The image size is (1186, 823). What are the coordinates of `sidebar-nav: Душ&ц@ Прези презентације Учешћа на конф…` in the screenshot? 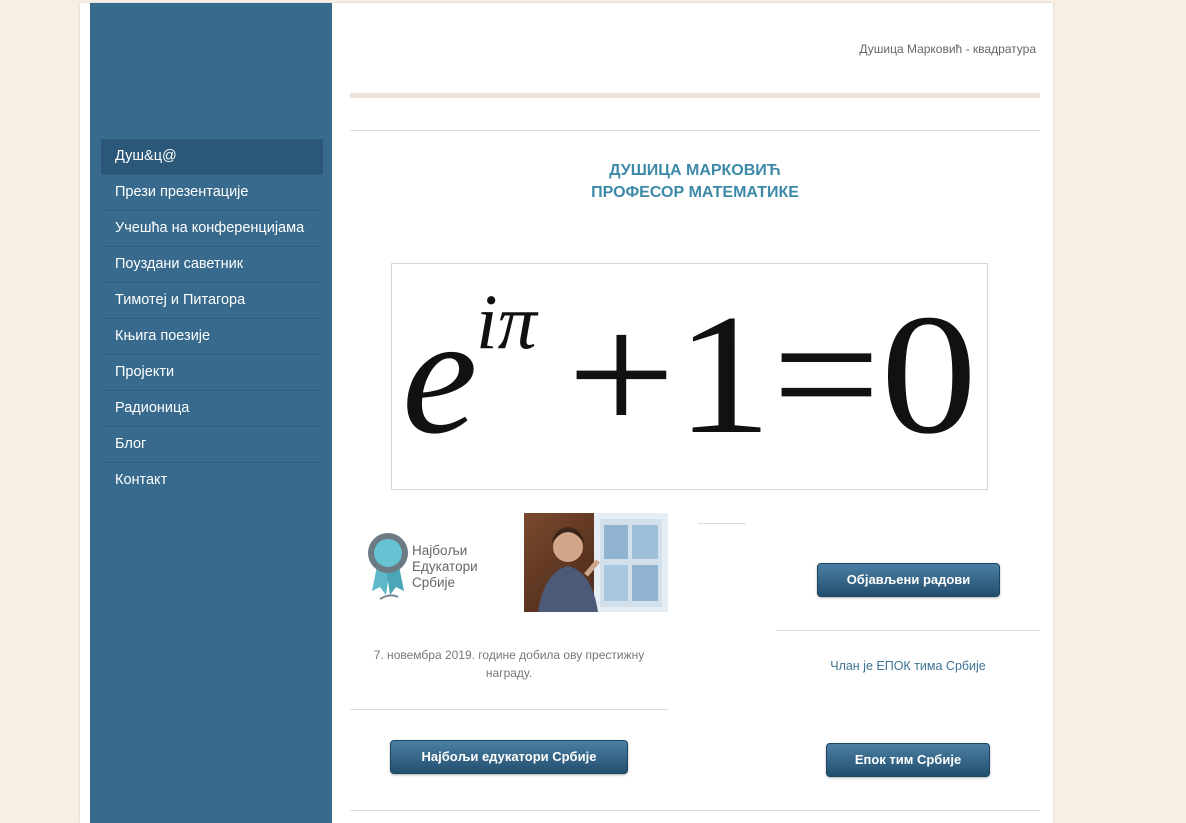 It's located at (212, 318).